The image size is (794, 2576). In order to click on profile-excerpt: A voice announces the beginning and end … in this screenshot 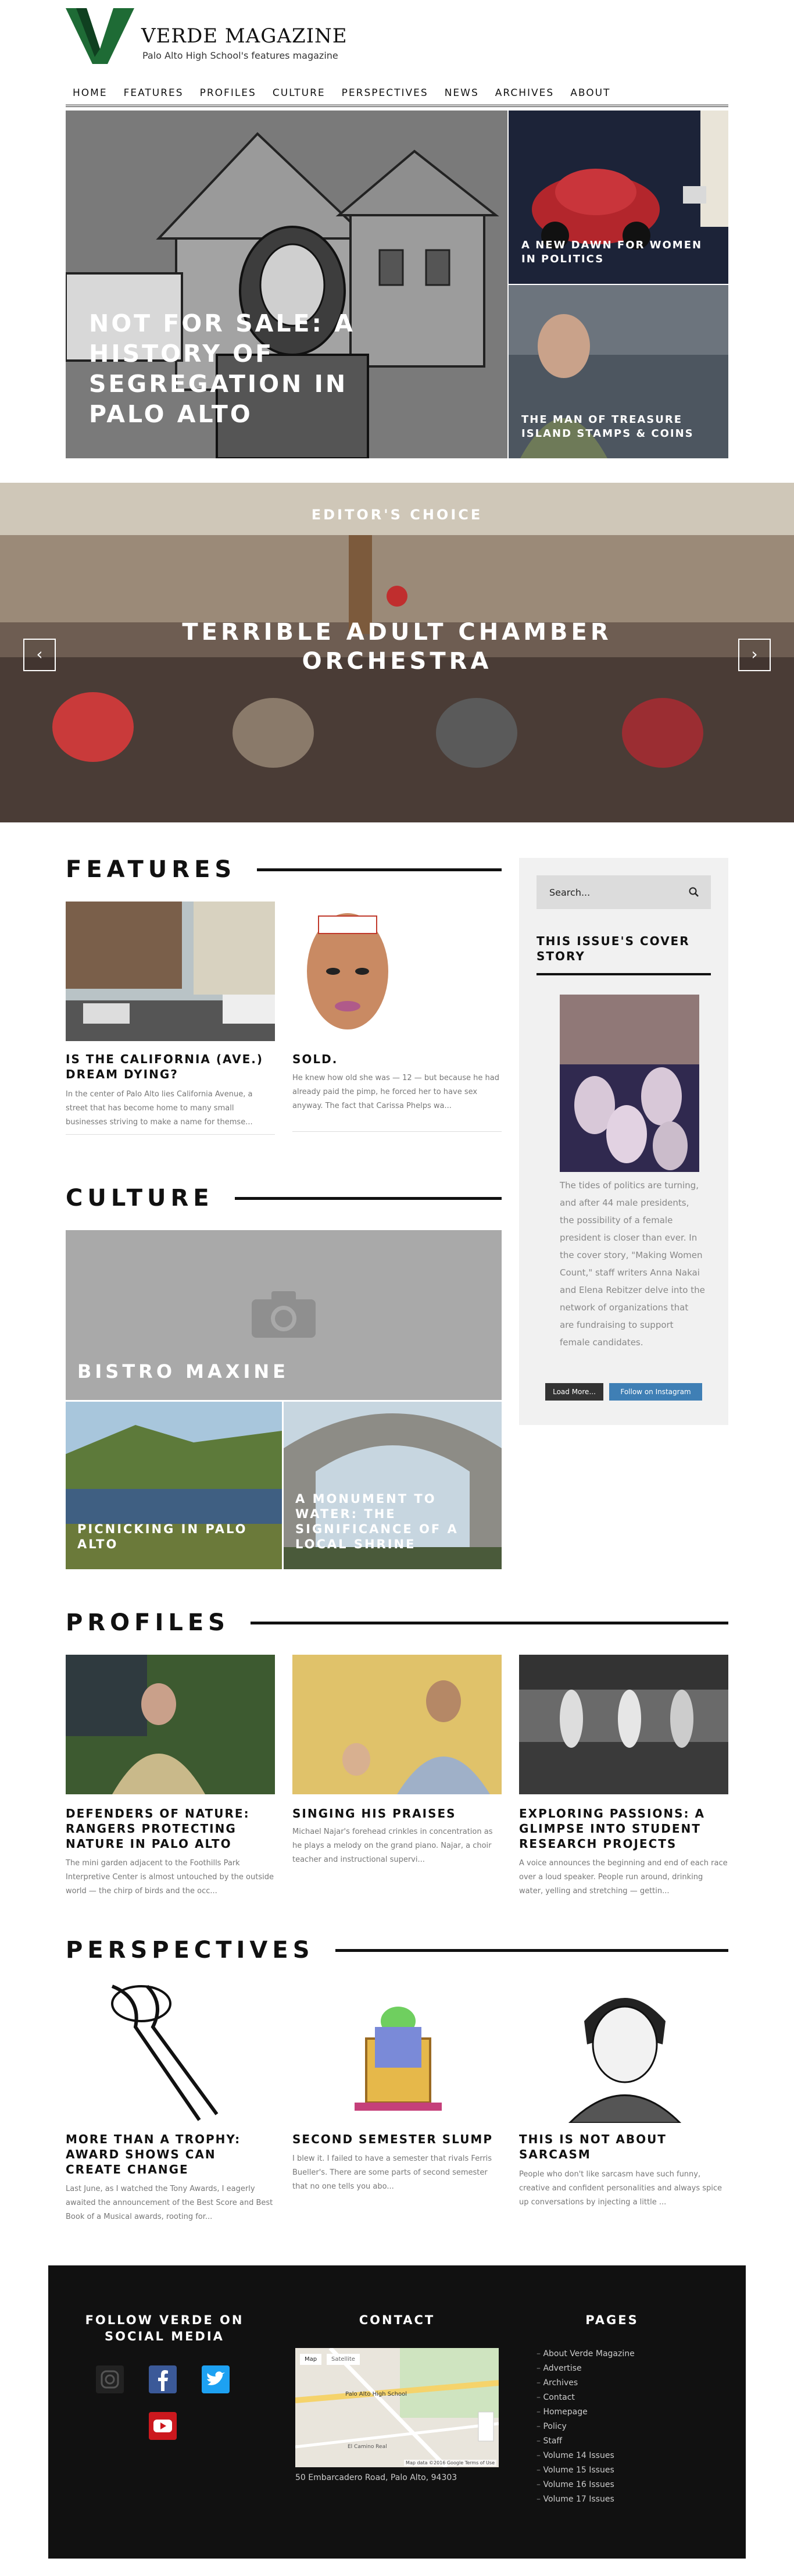, I will do `click(623, 1877)`.